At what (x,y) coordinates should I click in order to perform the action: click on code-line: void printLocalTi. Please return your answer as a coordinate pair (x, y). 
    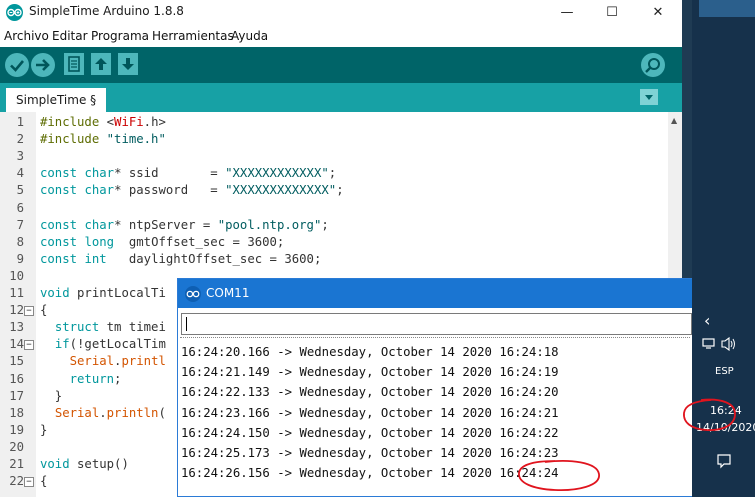
    Looking at the image, I should click on (103, 293).